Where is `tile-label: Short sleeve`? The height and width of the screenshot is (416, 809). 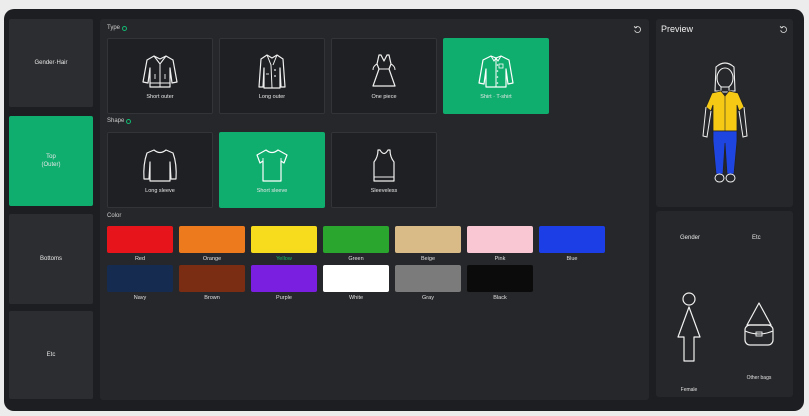 tile-label: Short sleeve is located at coordinates (272, 191).